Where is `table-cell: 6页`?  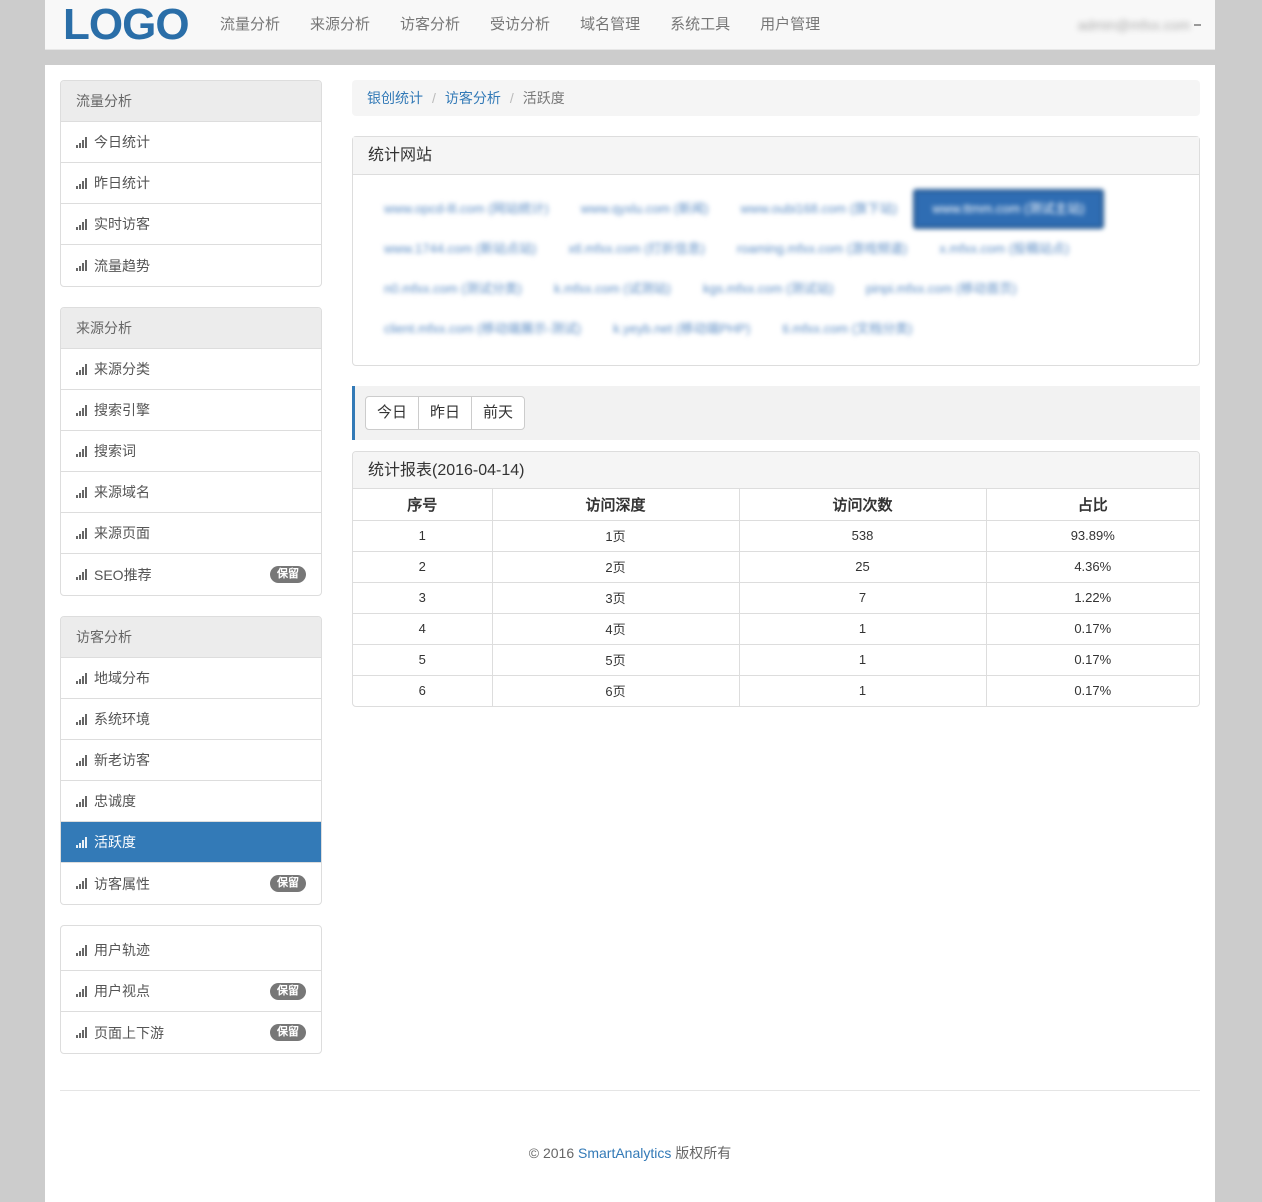 table-cell: 6页 is located at coordinates (616, 690).